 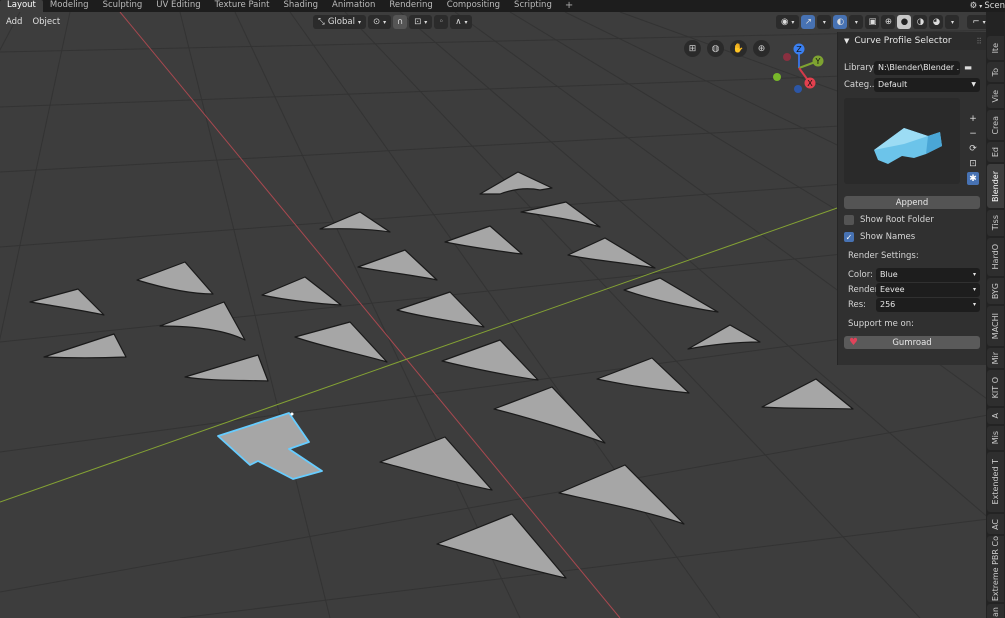 What do you see at coordinates (473, 6) in the screenshot?
I see `tab-compositing: Compositing` at bounding box center [473, 6].